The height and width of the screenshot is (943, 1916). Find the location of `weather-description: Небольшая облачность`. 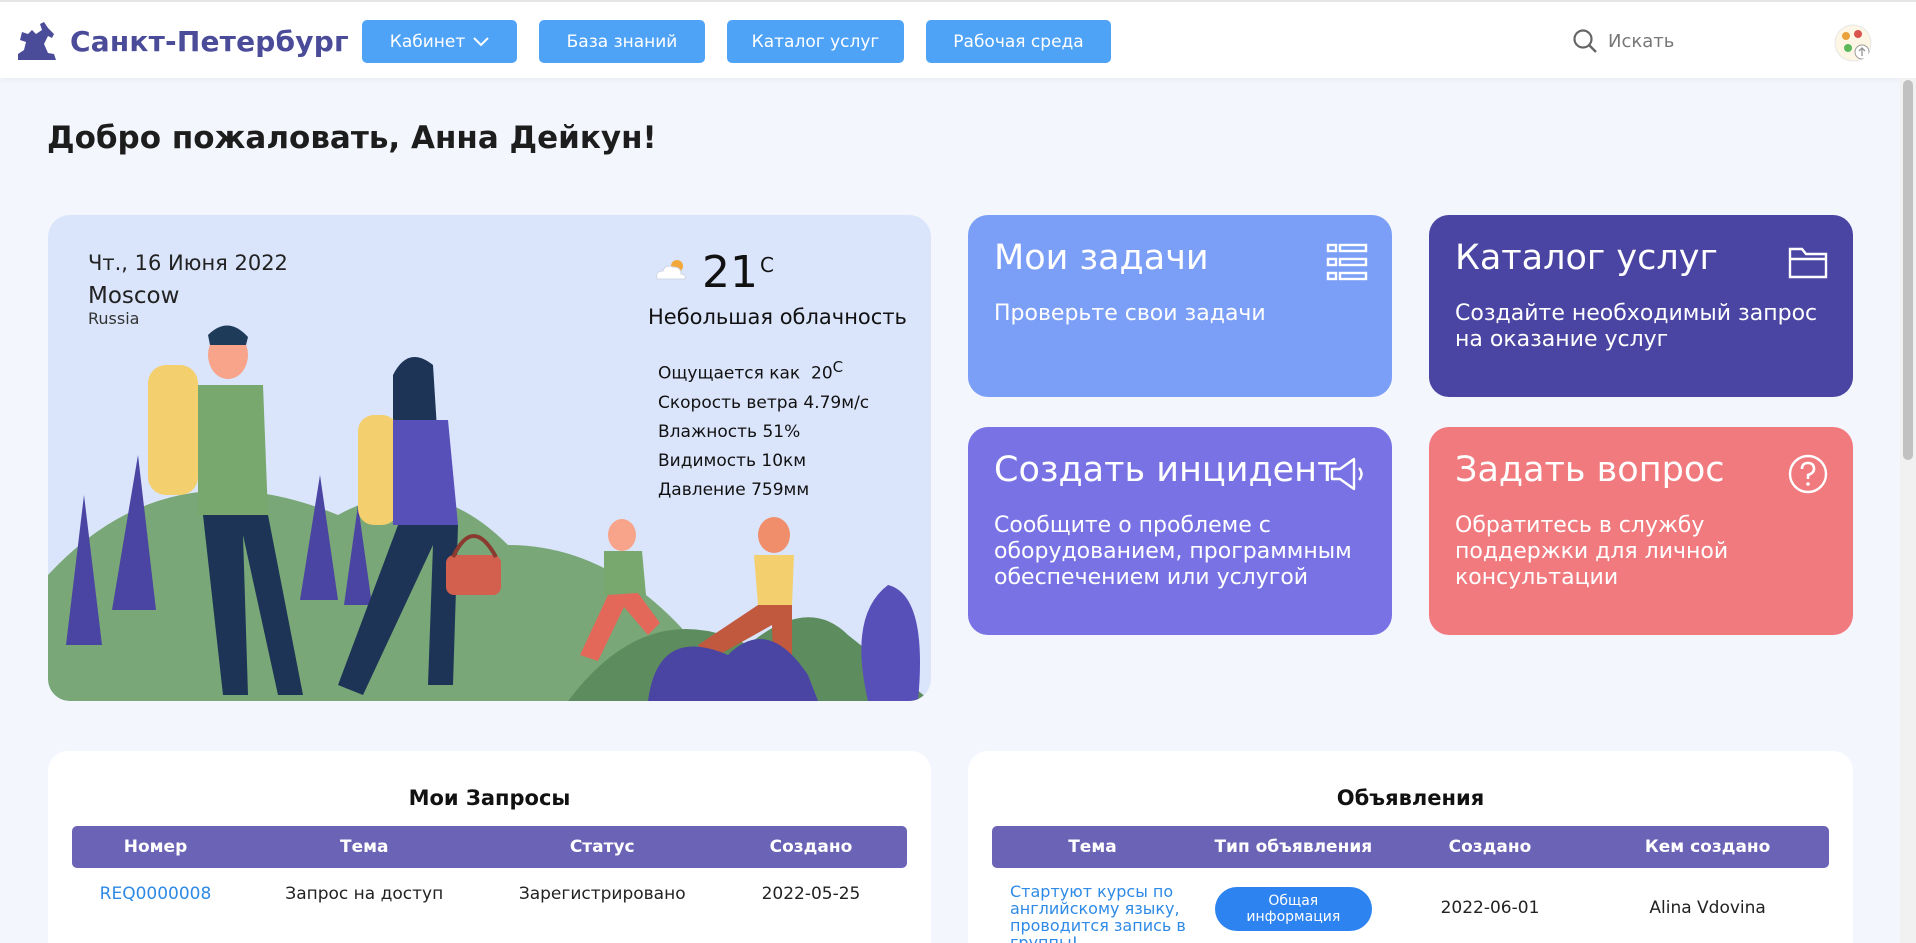

weather-description: Небольшая облачность is located at coordinates (777, 317).